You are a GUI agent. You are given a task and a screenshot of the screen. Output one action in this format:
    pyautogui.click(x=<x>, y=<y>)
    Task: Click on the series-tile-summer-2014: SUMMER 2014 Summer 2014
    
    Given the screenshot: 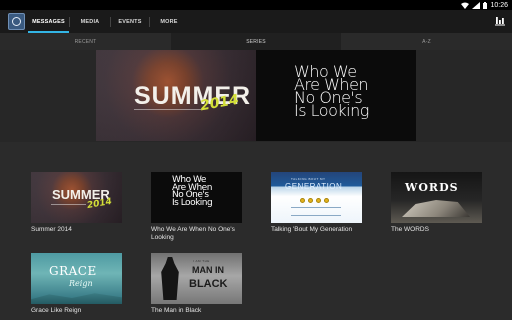 What is the action you would take?
    pyautogui.click(x=76, y=203)
    